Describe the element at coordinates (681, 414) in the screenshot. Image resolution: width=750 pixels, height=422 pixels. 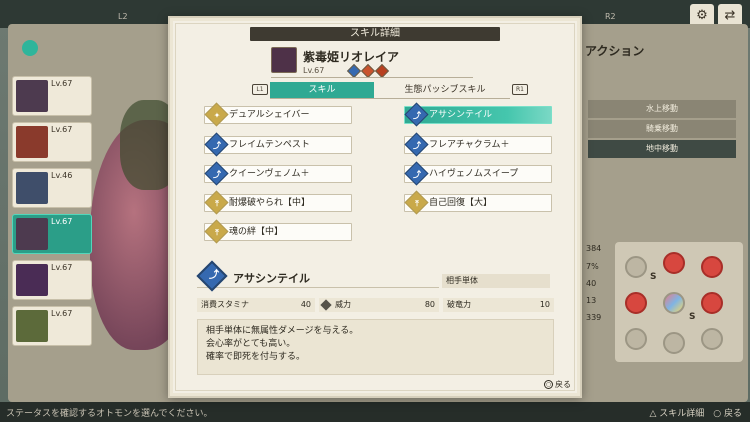
I see `skill-detail-hint: スキル詳細` at that location.